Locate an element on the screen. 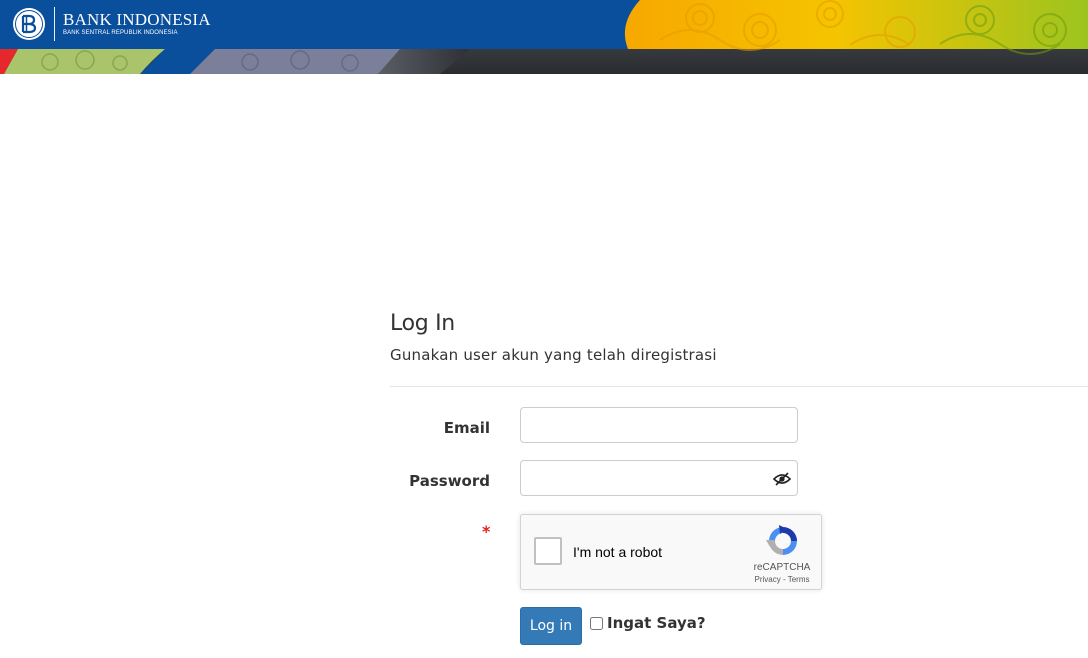 The height and width of the screenshot is (658, 1088). recaptcha-links: Privacy - Terms is located at coordinates (782, 579).